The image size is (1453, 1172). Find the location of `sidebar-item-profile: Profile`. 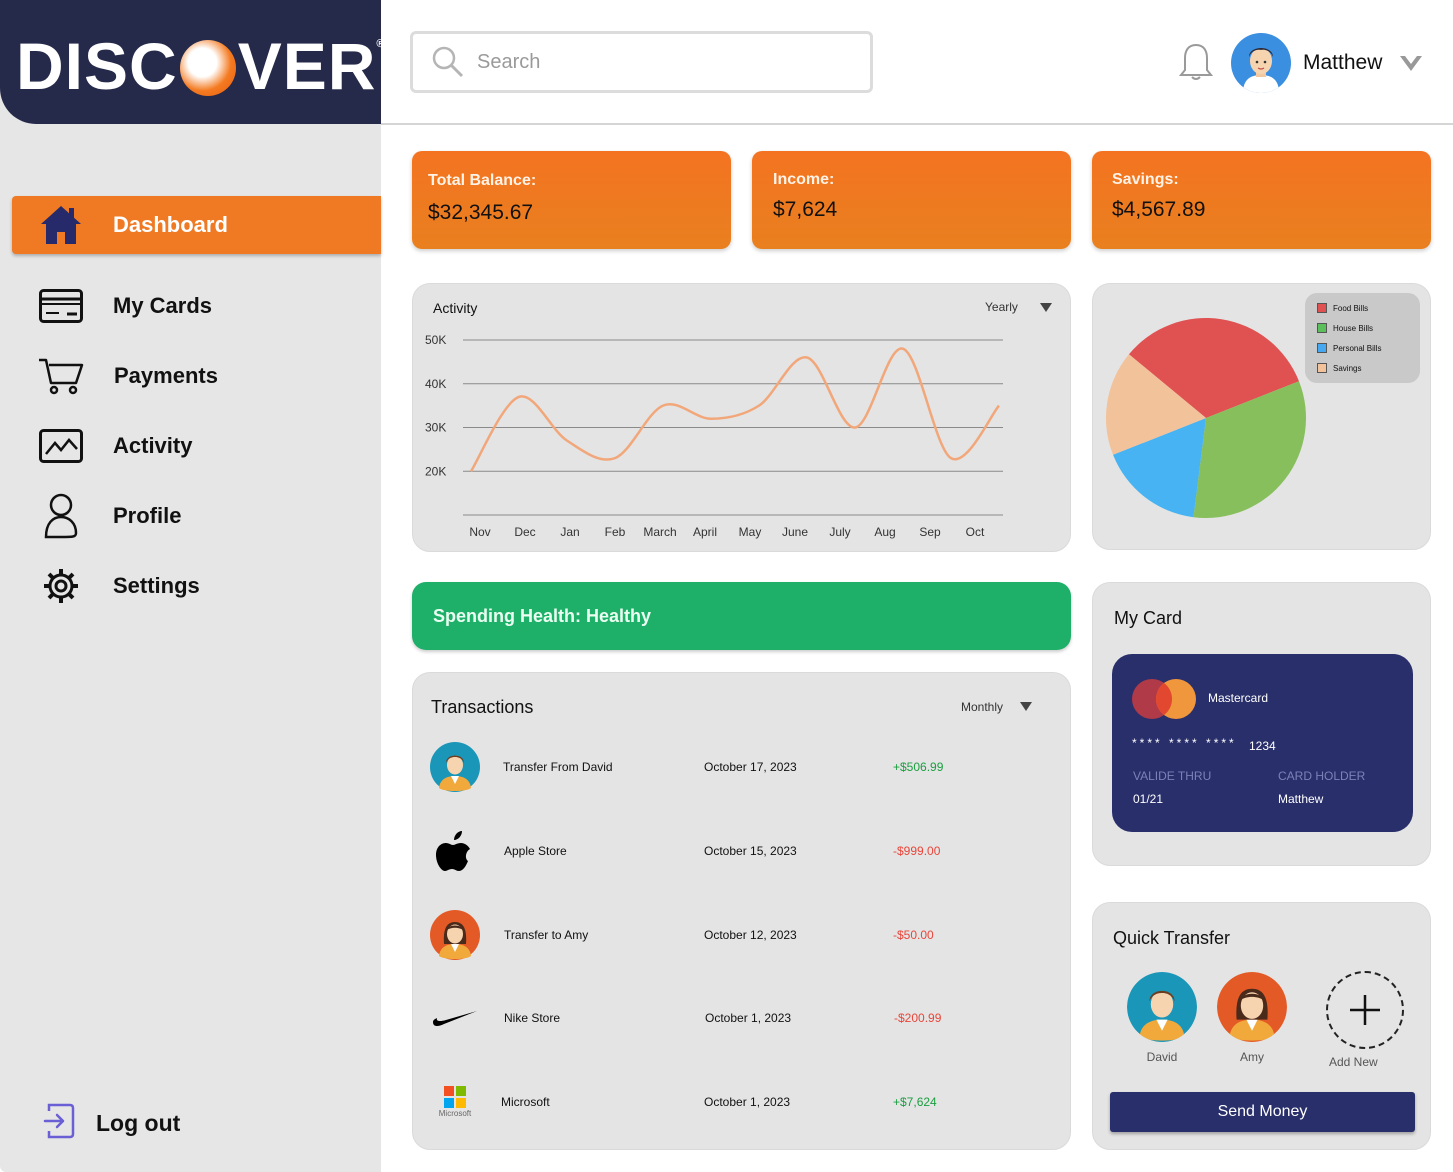

sidebar-item-profile: Profile is located at coordinates (196, 516).